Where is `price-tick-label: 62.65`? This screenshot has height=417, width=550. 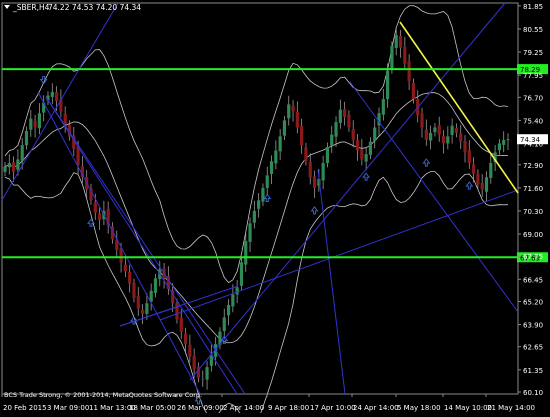 price-tick-label: 62.65 is located at coordinates (533, 348).